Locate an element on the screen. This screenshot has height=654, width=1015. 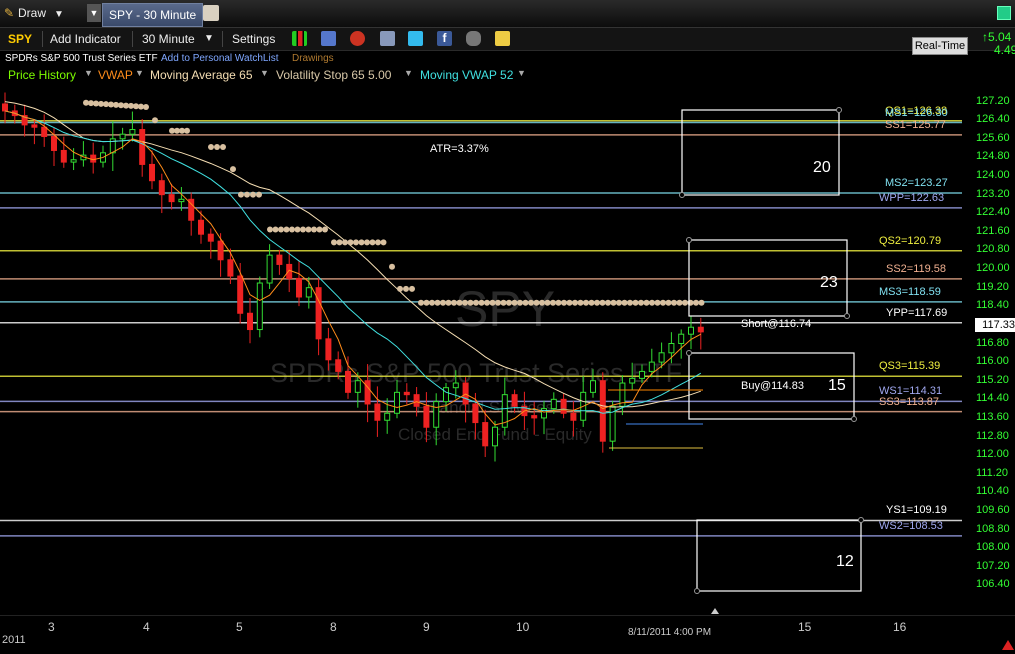
database-icon is located at coordinates (387, 38).